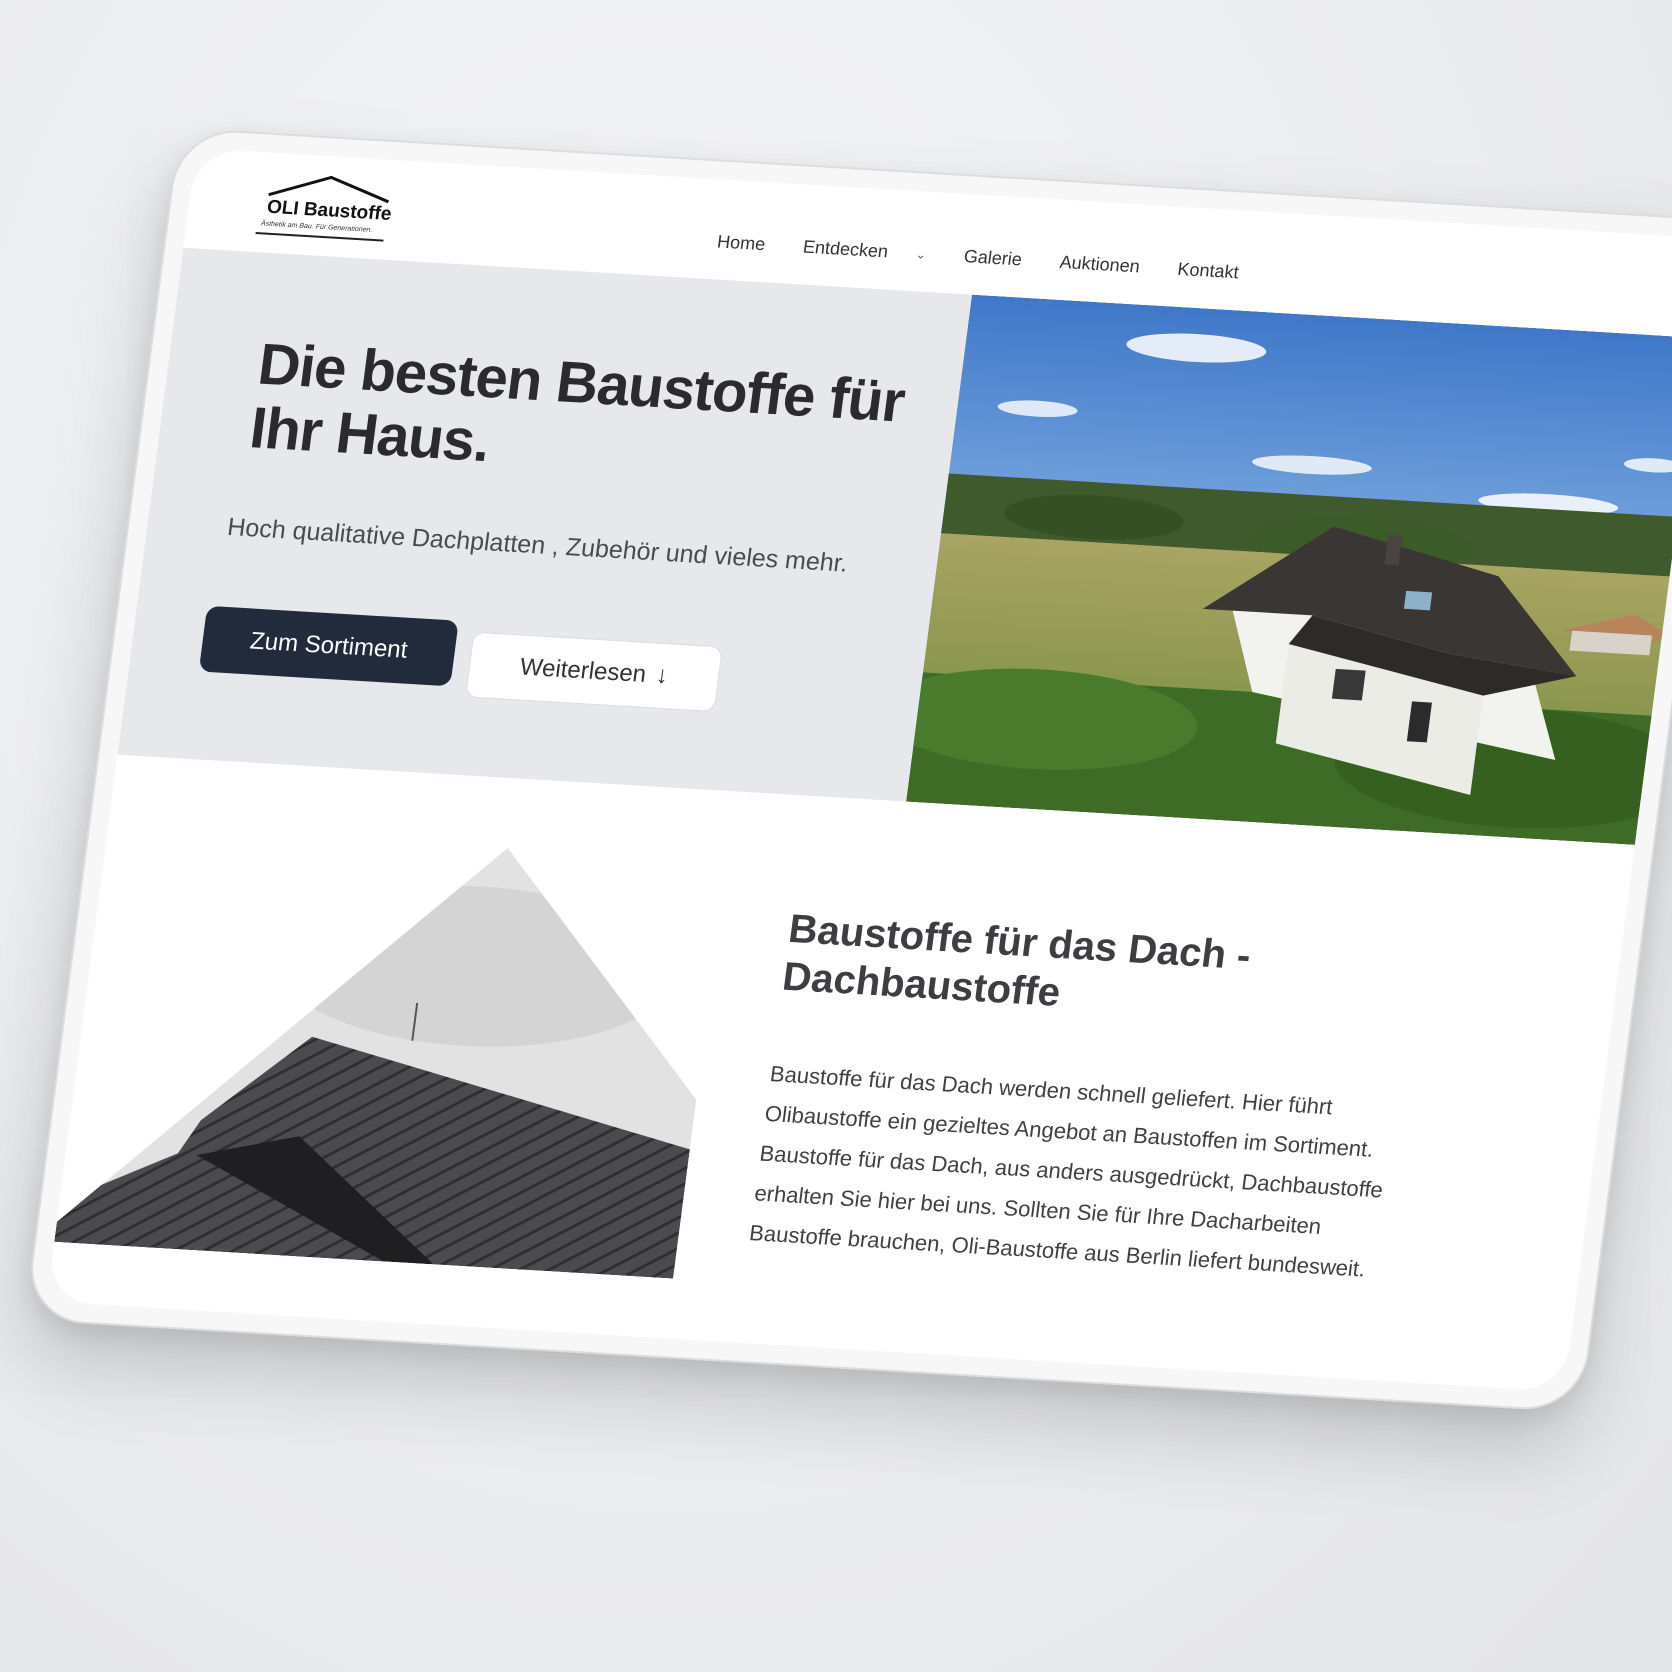 The image size is (1672, 1672). Describe the element at coordinates (1016, 961) in the screenshot. I see `section-title: Baustoffe für das Dach - Dachbaustoffe` at that location.